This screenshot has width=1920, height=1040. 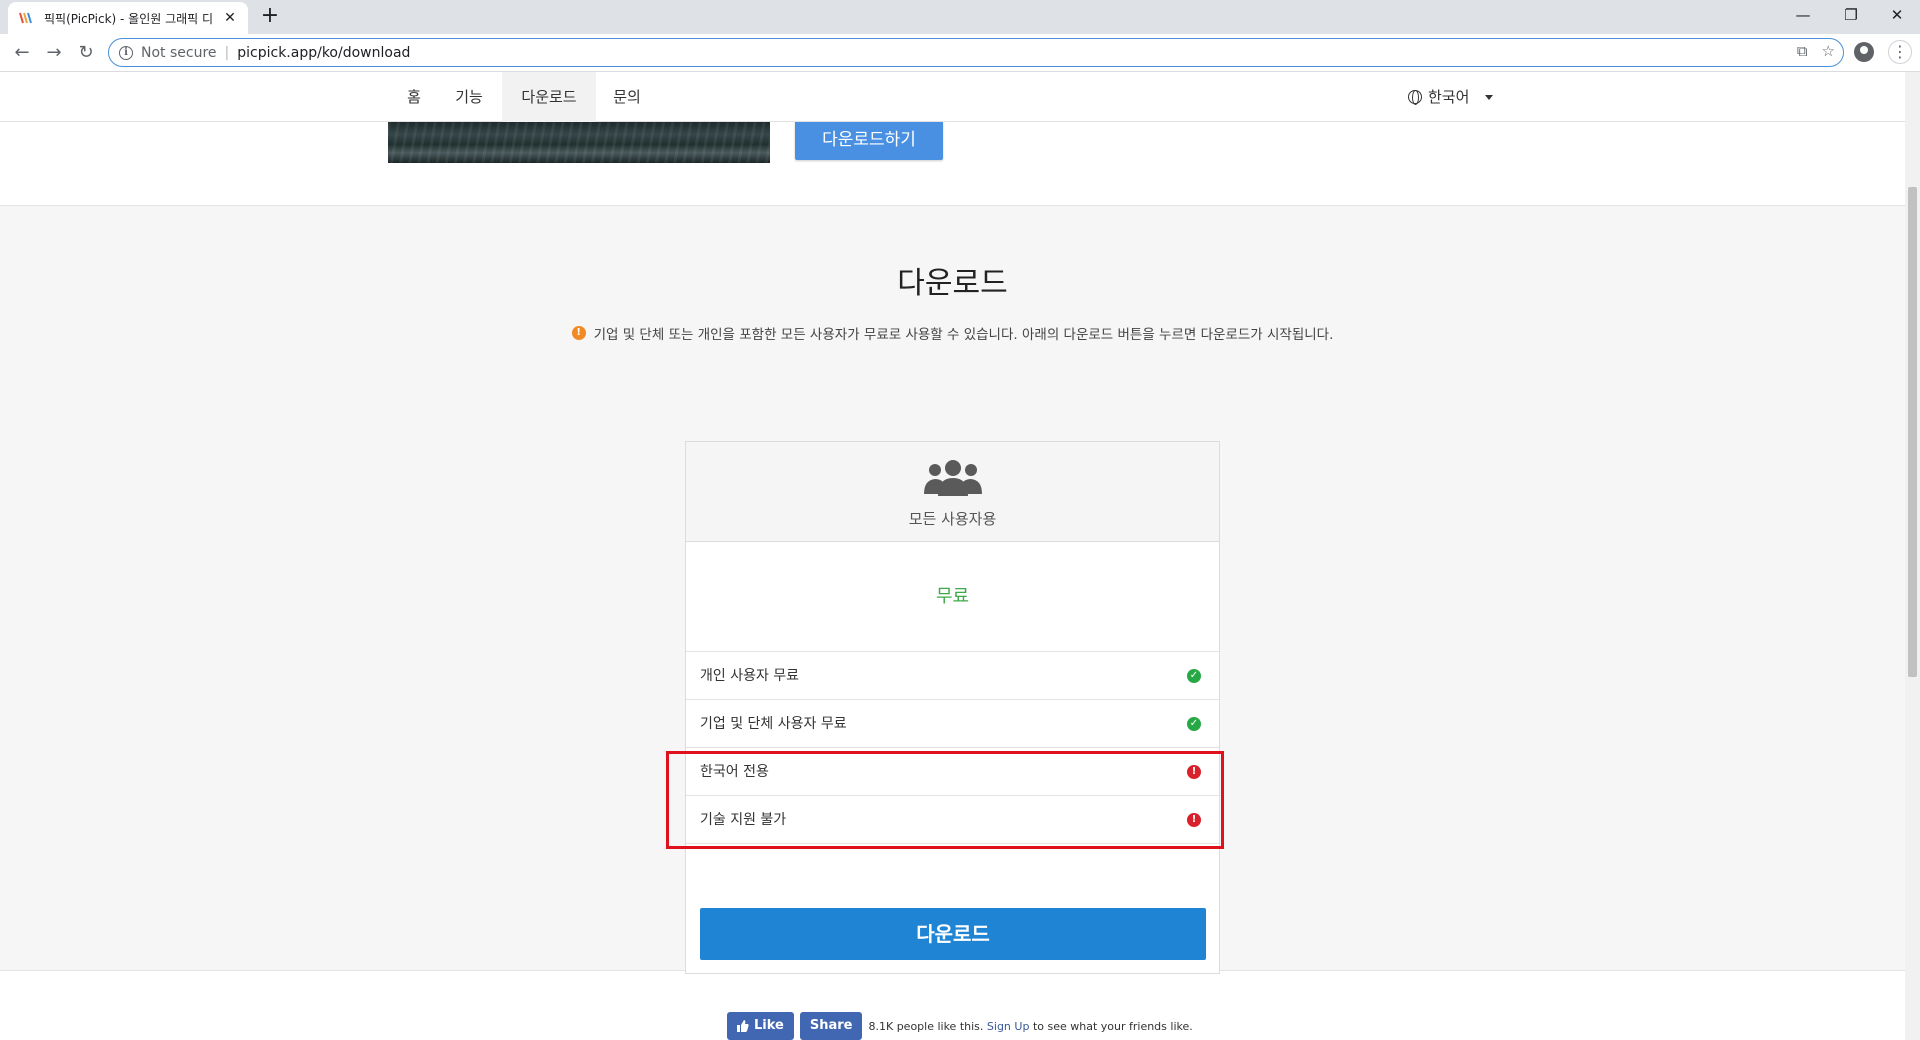 What do you see at coordinates (1802, 51) in the screenshot?
I see `translate-icon: ⧉` at bounding box center [1802, 51].